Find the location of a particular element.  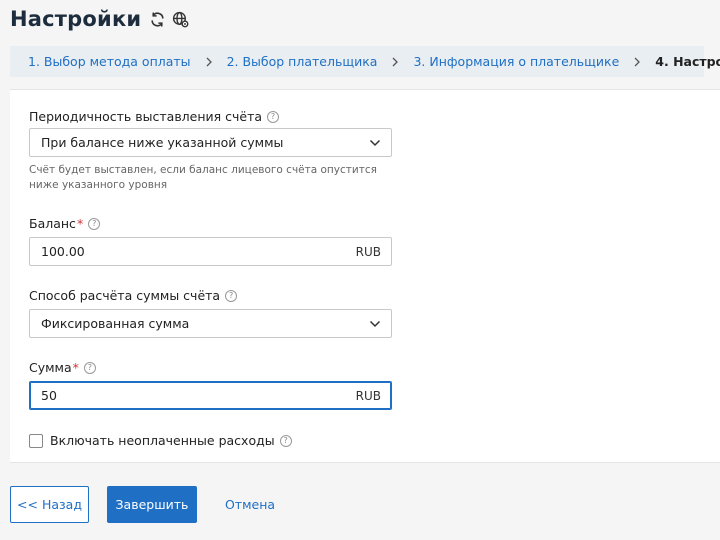

breadcrumb-step-payer-info: 3. Информация о плательщике is located at coordinates (516, 61).